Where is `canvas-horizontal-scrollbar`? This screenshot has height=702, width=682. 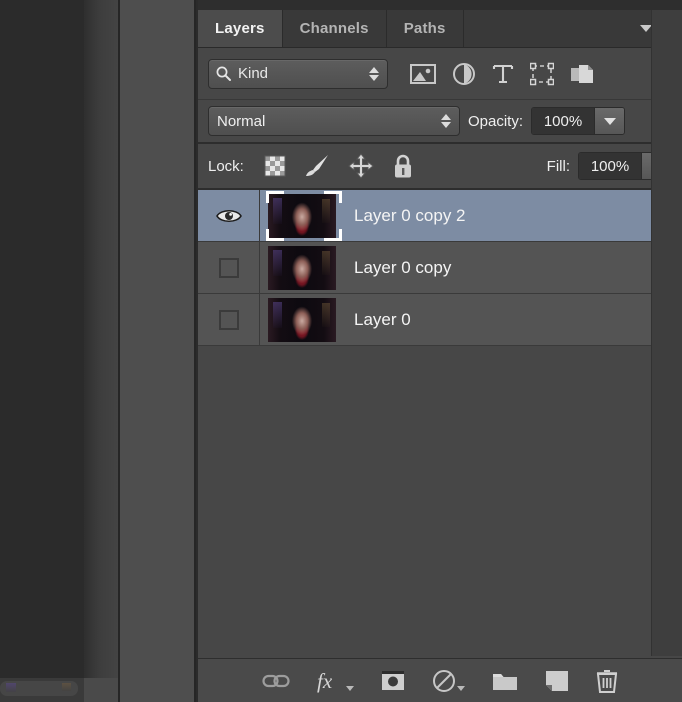
canvas-horizontal-scrollbar is located at coordinates (42, 690).